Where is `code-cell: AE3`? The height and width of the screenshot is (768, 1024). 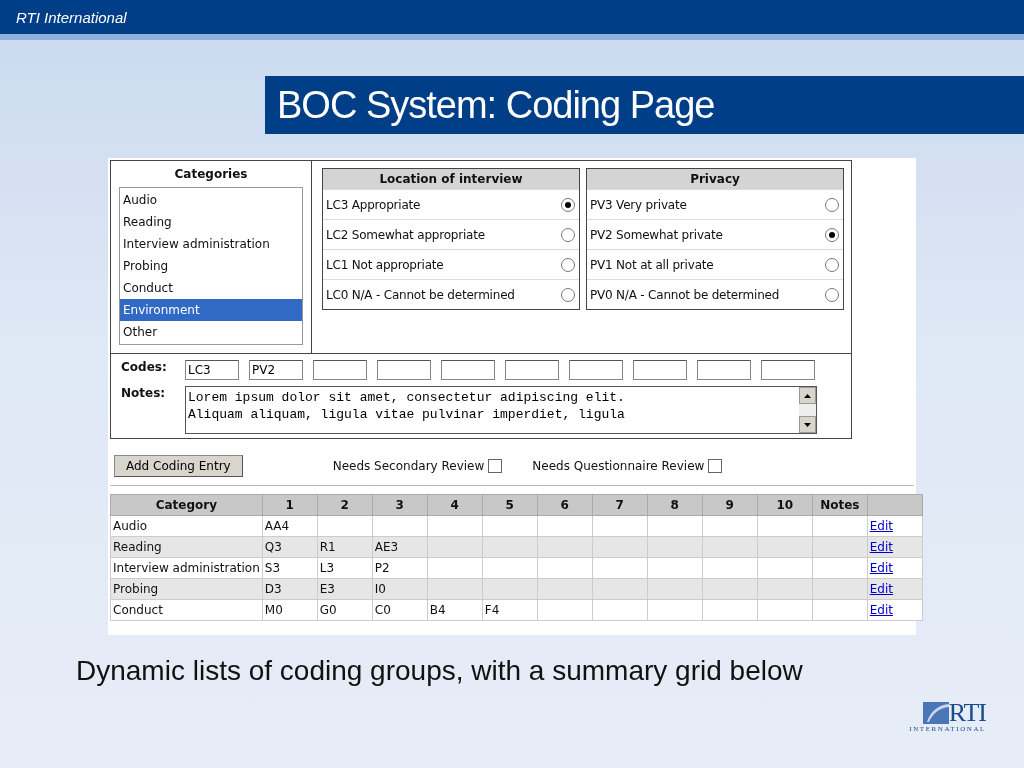
code-cell: AE3 is located at coordinates (386, 547).